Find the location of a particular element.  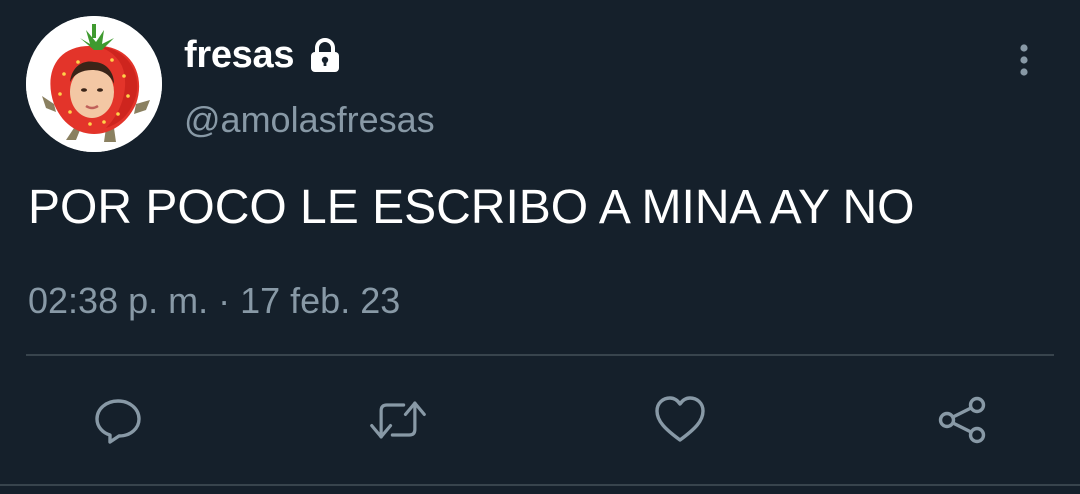

retweet-icon is located at coordinates (398, 420).